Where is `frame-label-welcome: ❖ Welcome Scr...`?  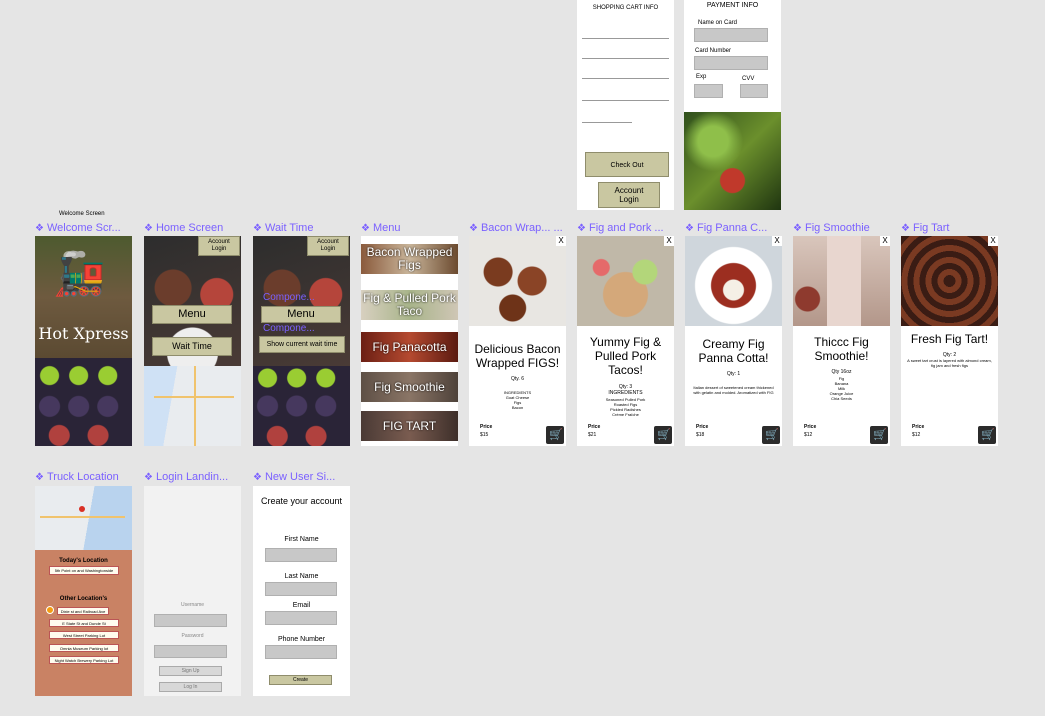
frame-label-welcome: ❖ Welcome Scr... is located at coordinates (83, 228).